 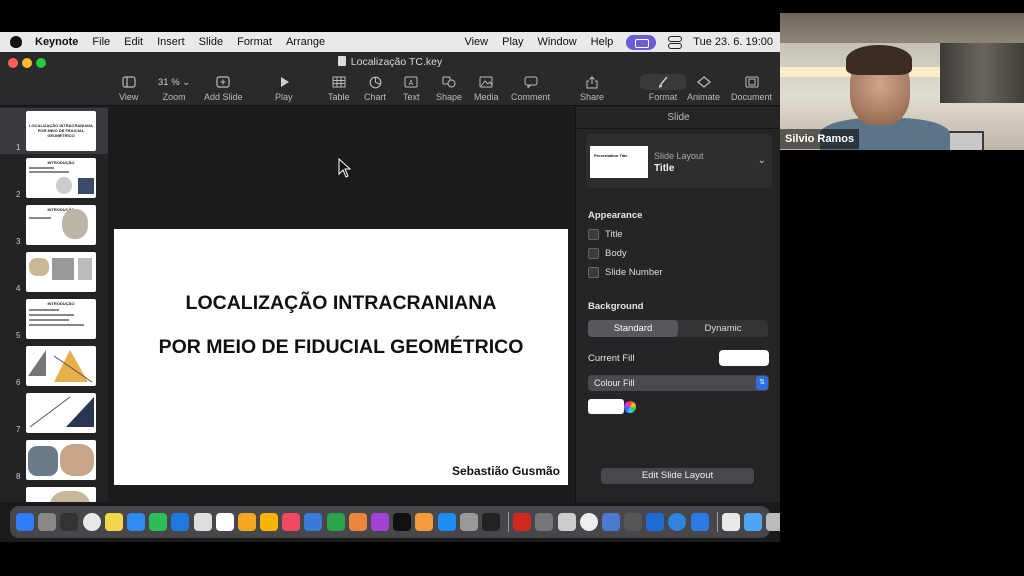 What do you see at coordinates (44, 310) in the screenshot?
I see `text-line` at bounding box center [44, 310].